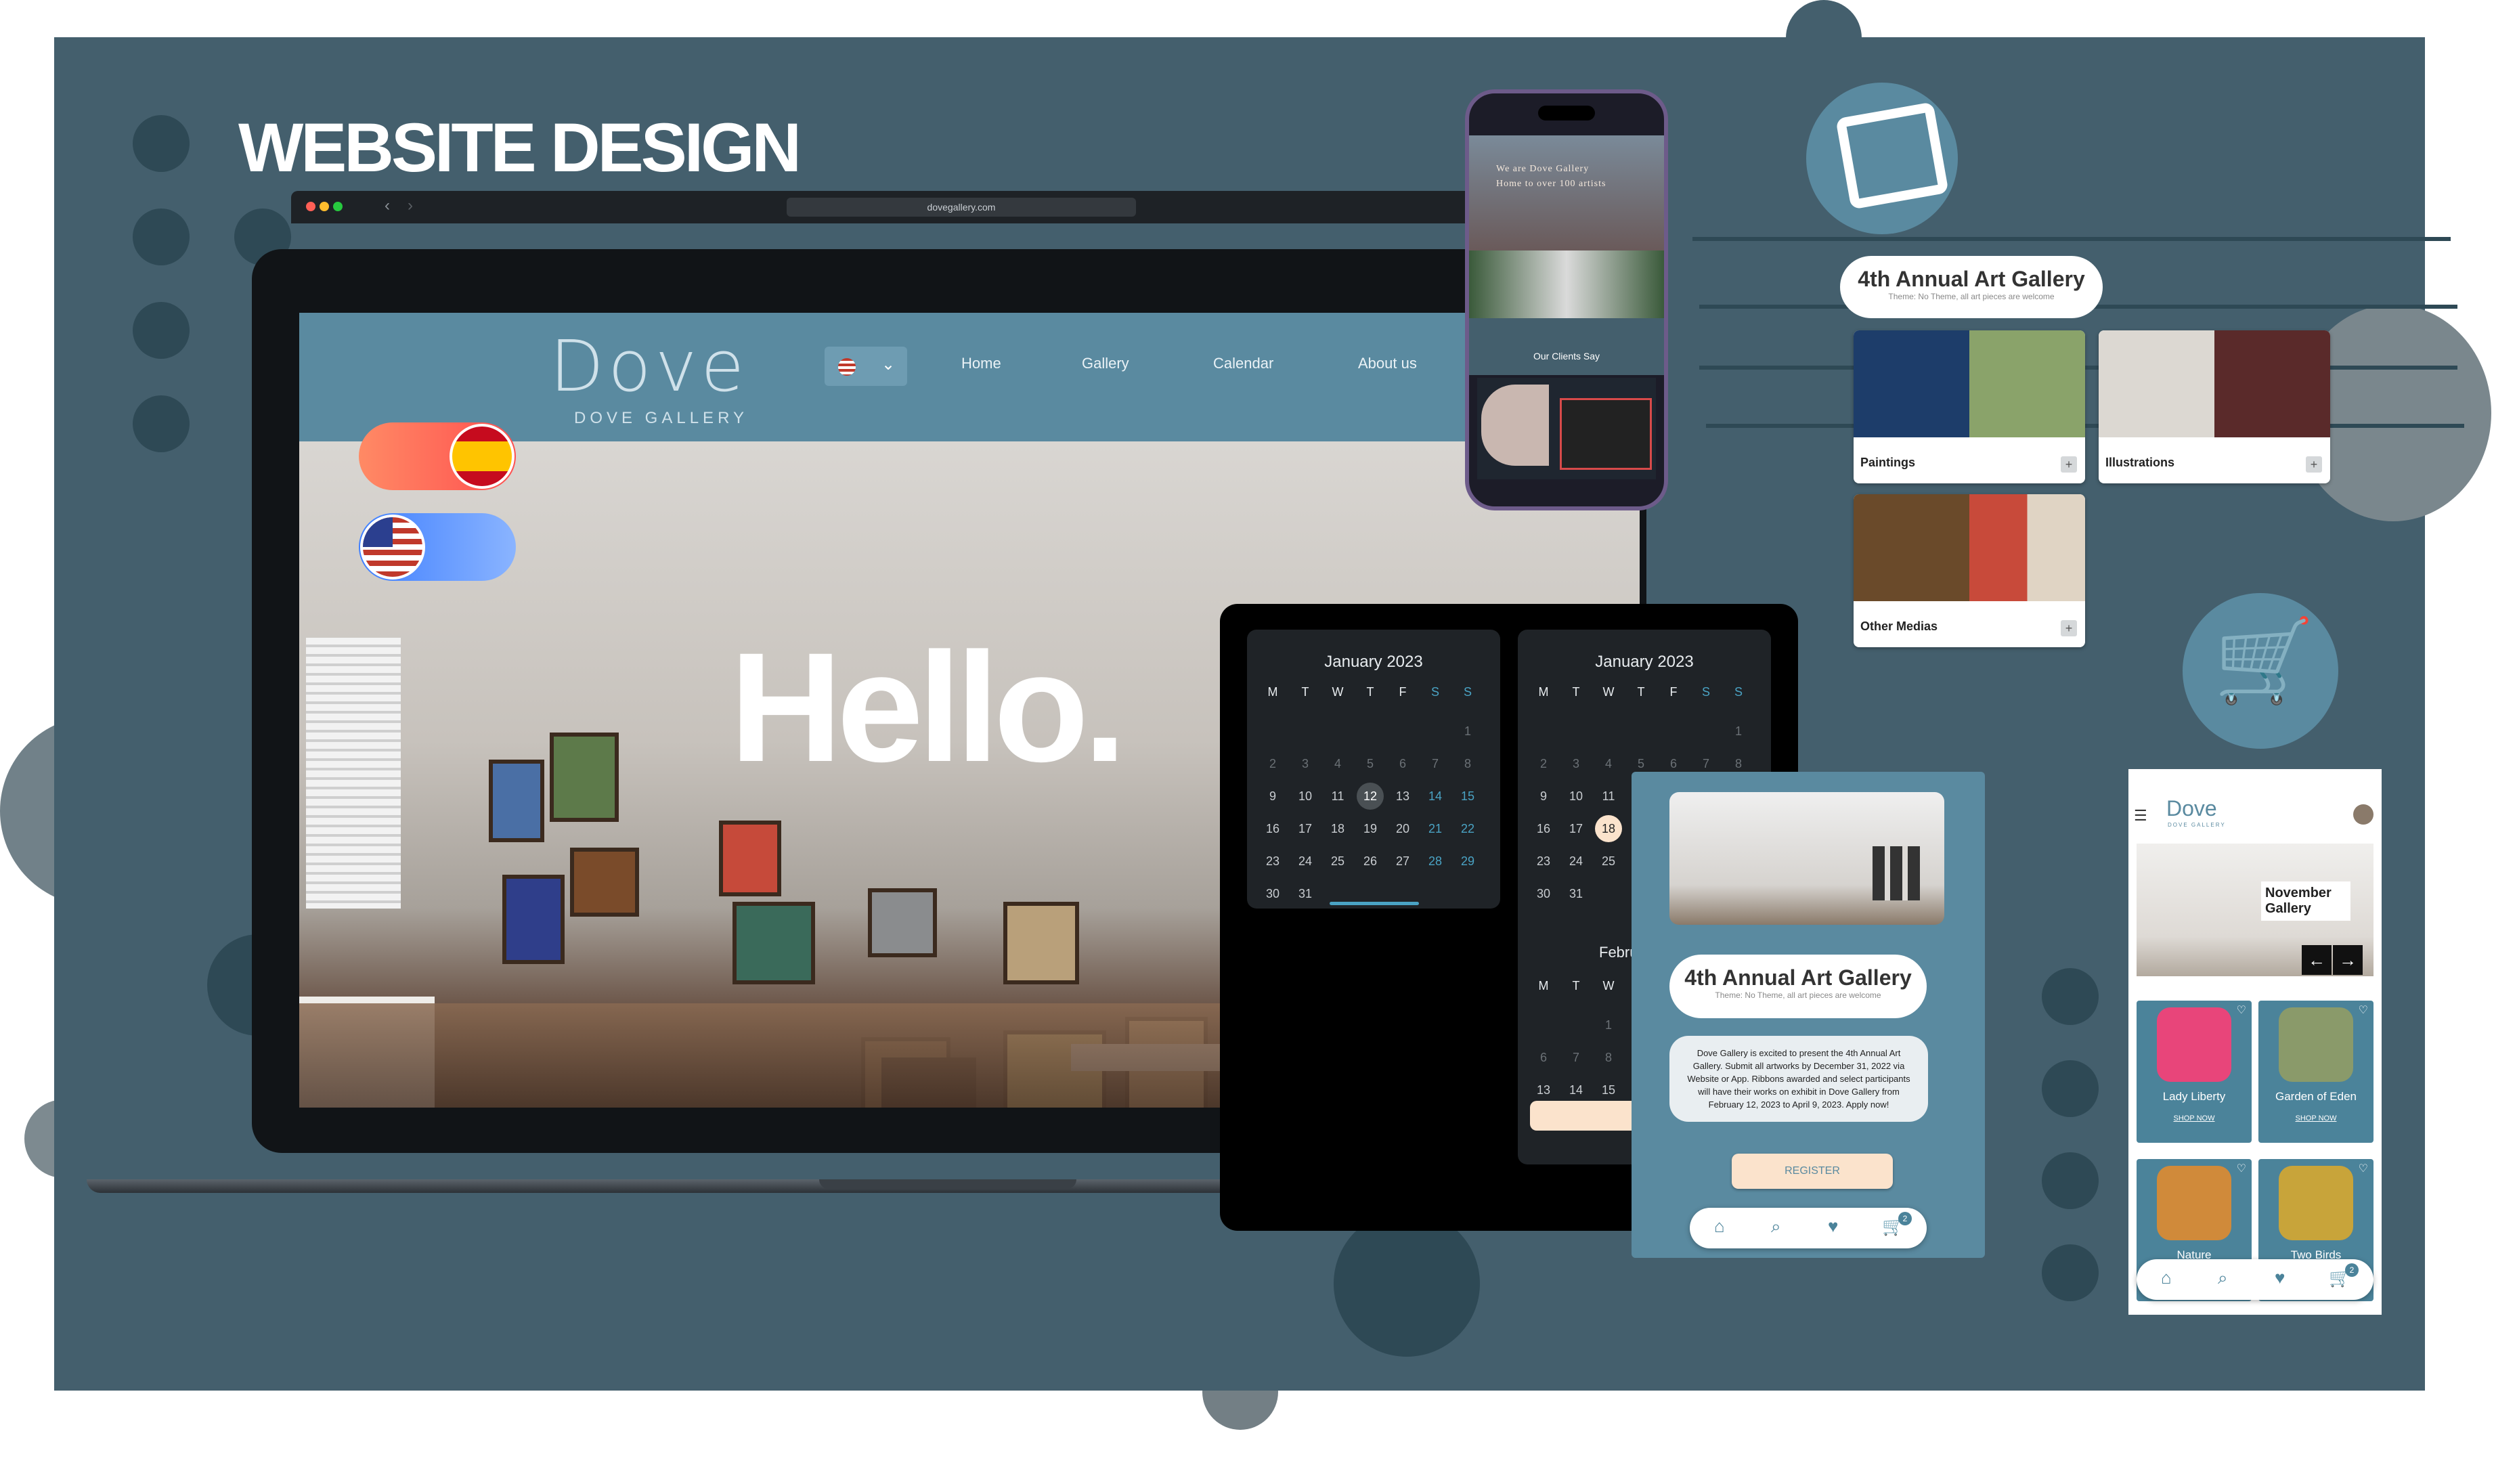 The height and width of the screenshot is (1484, 2494). What do you see at coordinates (1370, 692) in the screenshot?
I see `weekday-label: T` at bounding box center [1370, 692].